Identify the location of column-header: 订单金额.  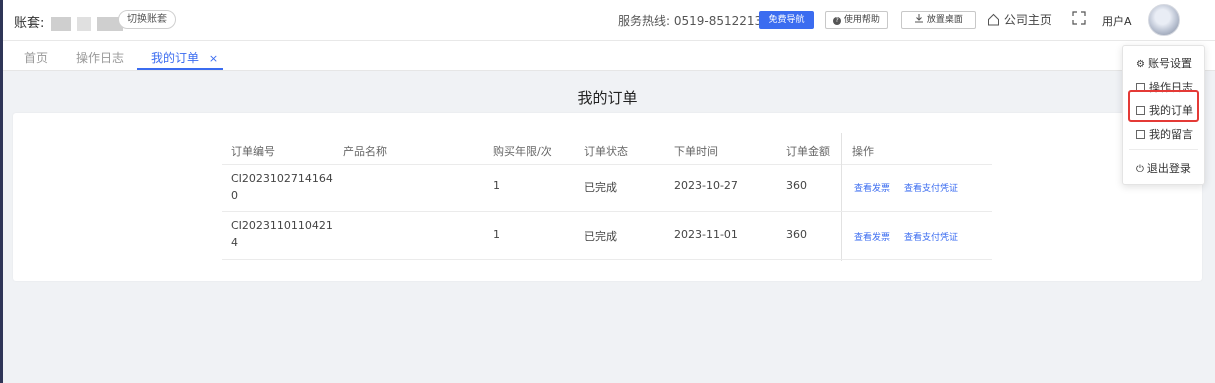
(808, 151).